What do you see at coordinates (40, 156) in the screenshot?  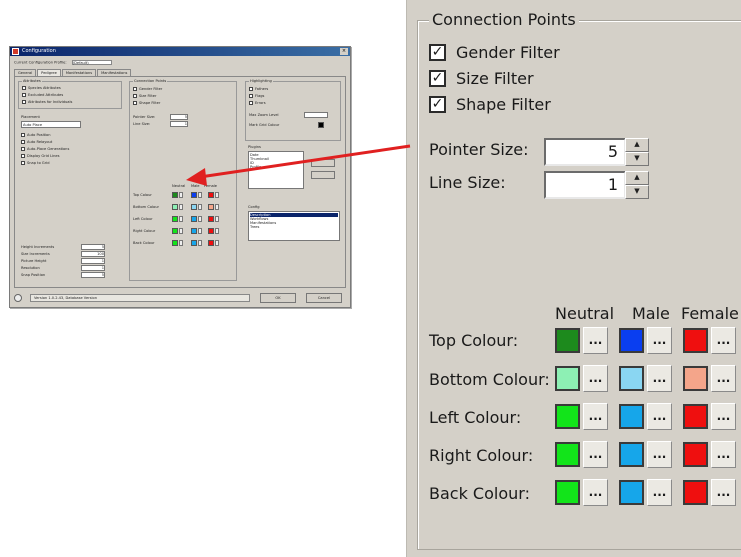 I see `opt-grid-lines: Display Grid Lines` at bounding box center [40, 156].